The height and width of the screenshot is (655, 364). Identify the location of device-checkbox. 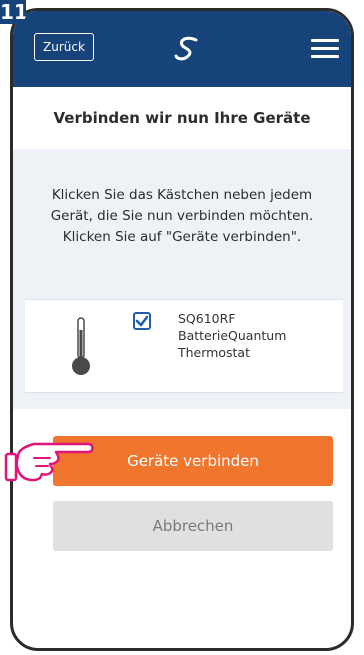
(142, 321).